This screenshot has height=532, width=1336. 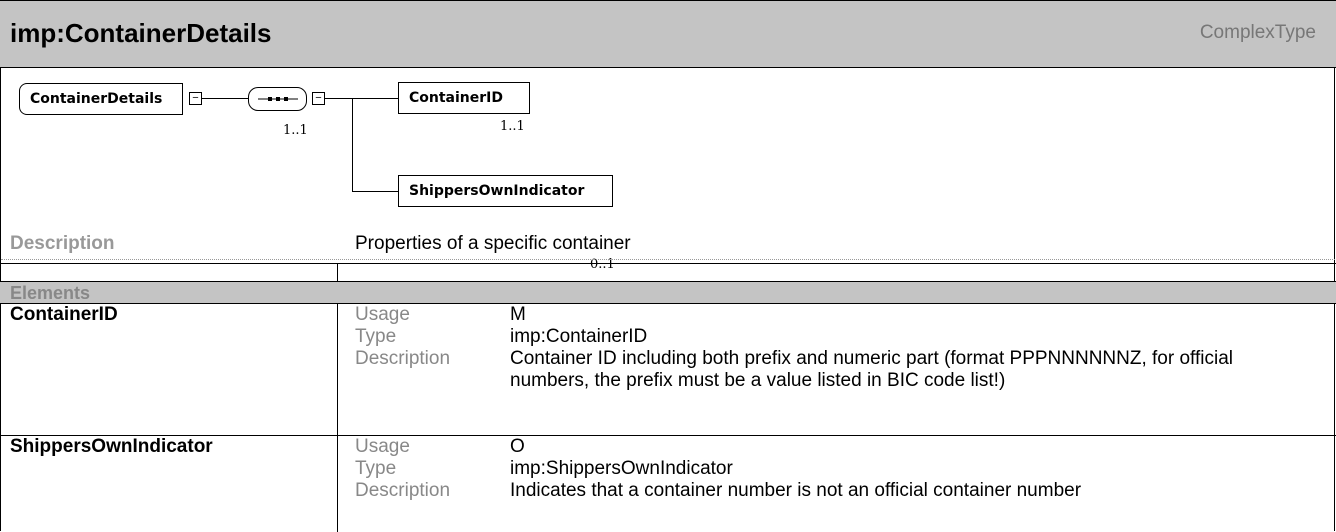 I want to click on elements-section-header: Elements, so click(x=668, y=292).